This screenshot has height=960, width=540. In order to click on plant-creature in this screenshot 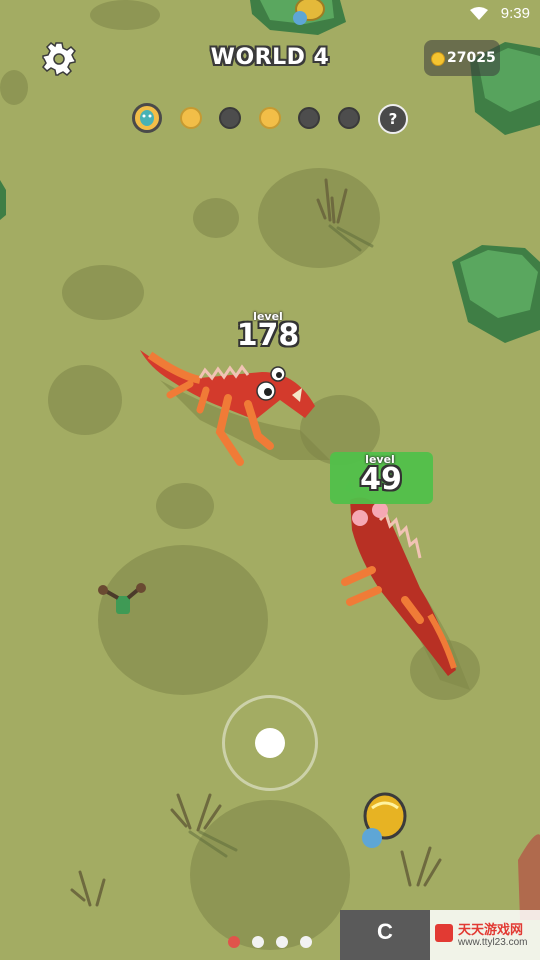, I will do `click(122, 598)`.